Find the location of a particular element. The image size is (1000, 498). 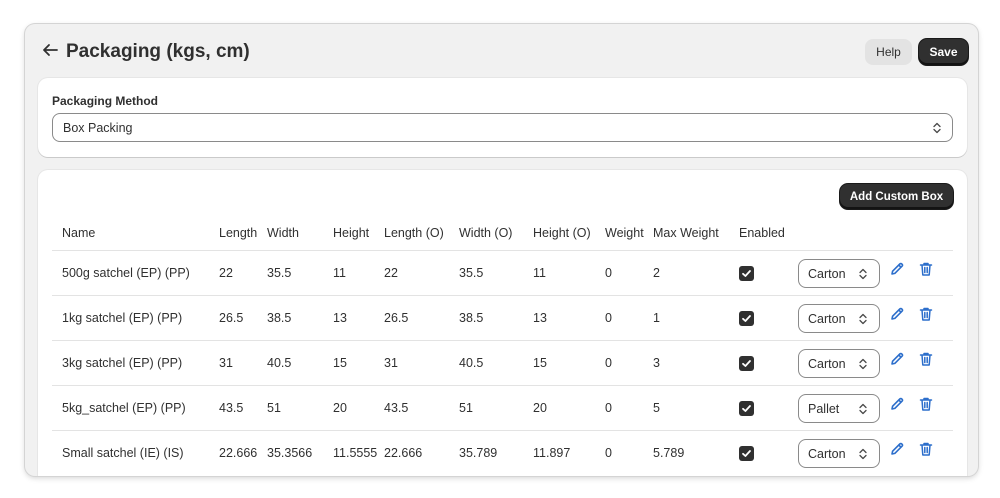

column-header-width: Width is located at coordinates (283, 232).